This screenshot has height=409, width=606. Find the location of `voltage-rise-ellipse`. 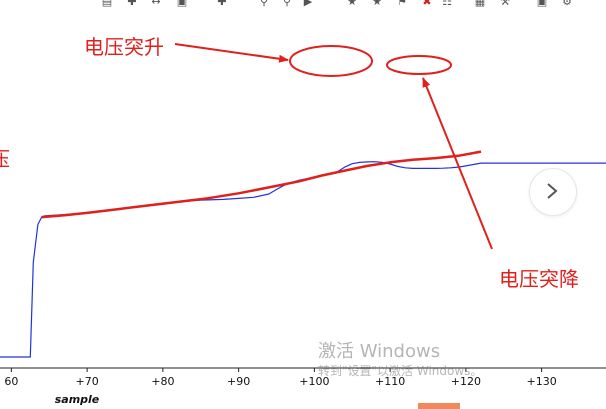

voltage-rise-ellipse is located at coordinates (331, 61).